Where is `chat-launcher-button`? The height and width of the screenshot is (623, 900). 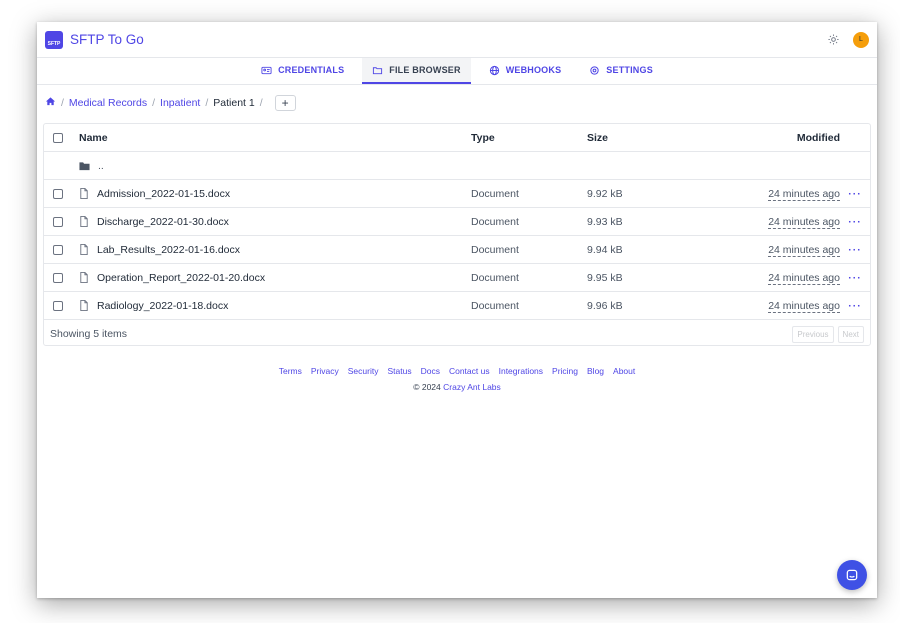
chat-launcher-button is located at coordinates (852, 575).